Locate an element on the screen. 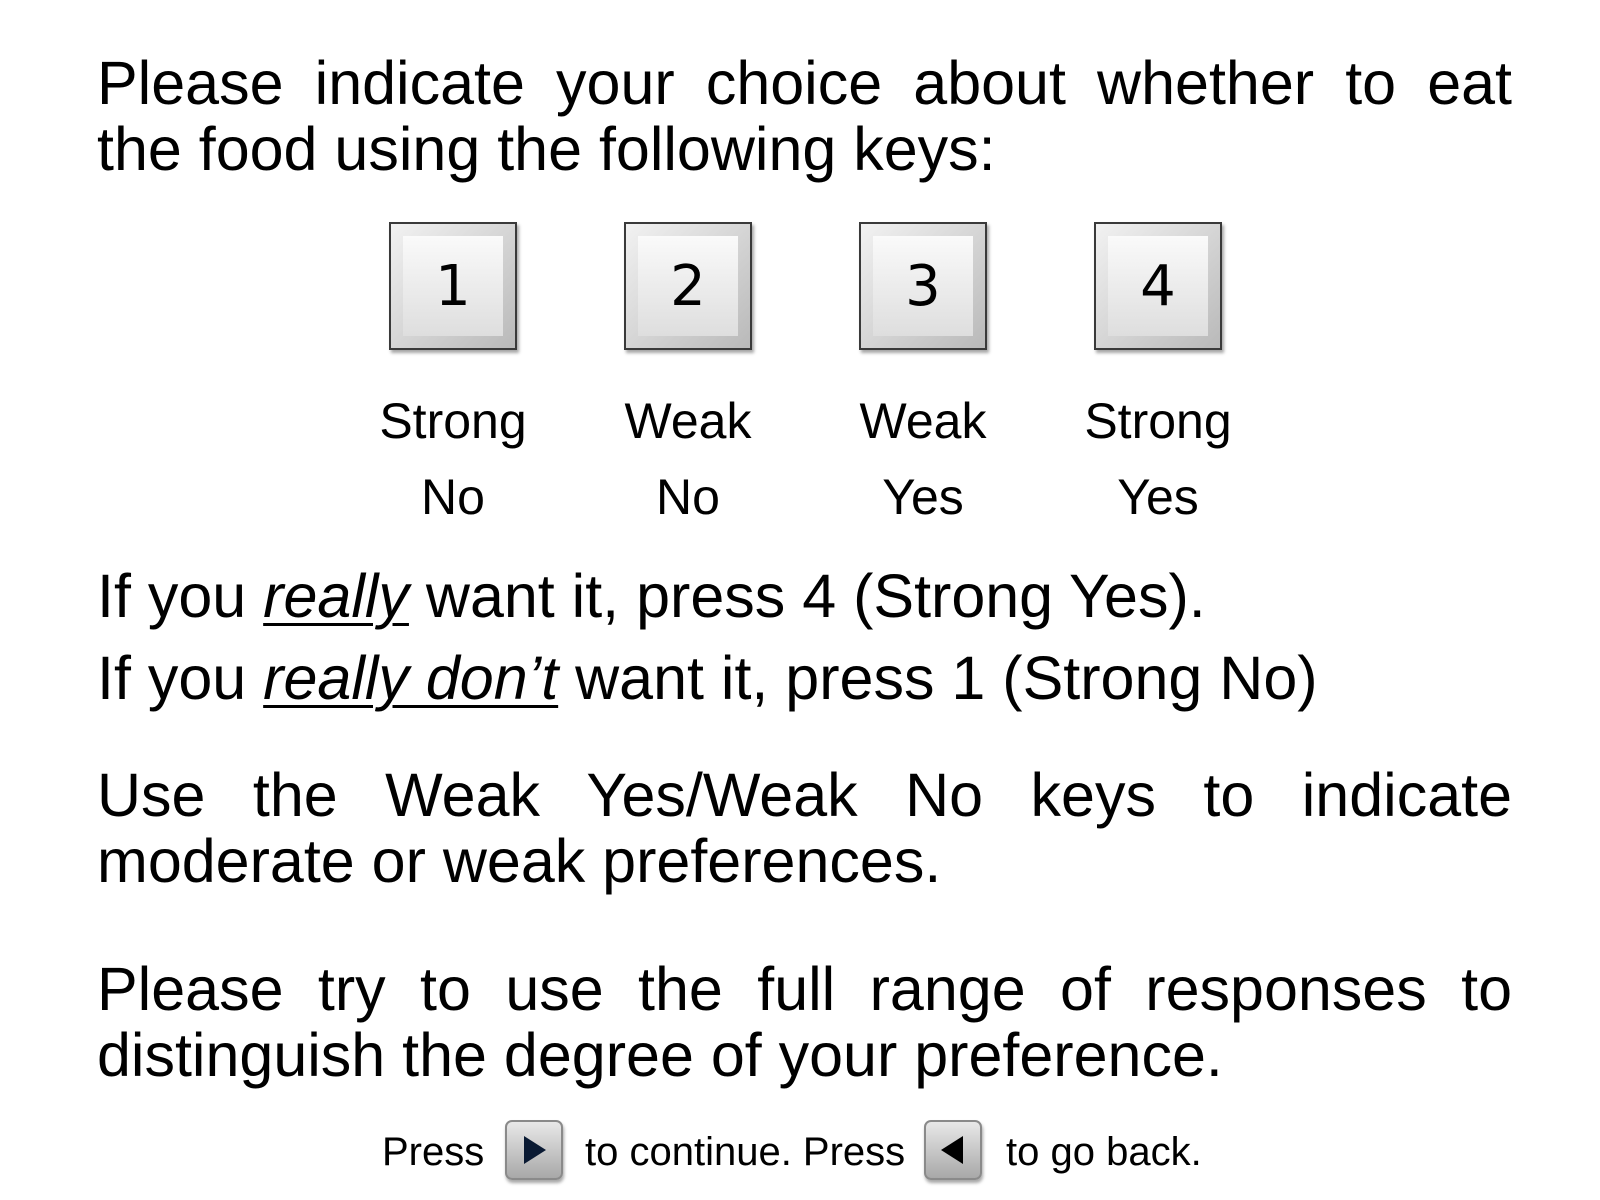 The height and width of the screenshot is (1200, 1600). key-3-label-top: Weak is located at coordinates (923, 421).